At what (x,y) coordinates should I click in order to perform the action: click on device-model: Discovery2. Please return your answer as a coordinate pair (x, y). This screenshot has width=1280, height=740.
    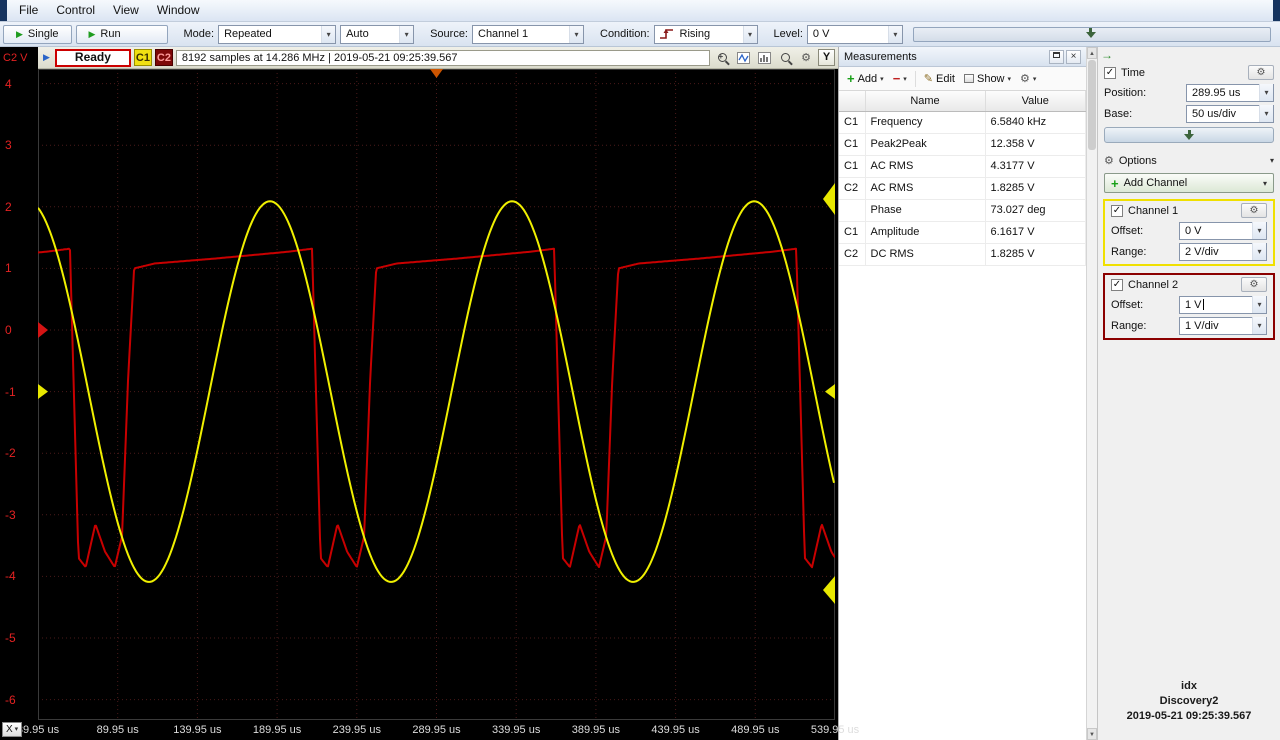
    Looking at the image, I should click on (1189, 701).